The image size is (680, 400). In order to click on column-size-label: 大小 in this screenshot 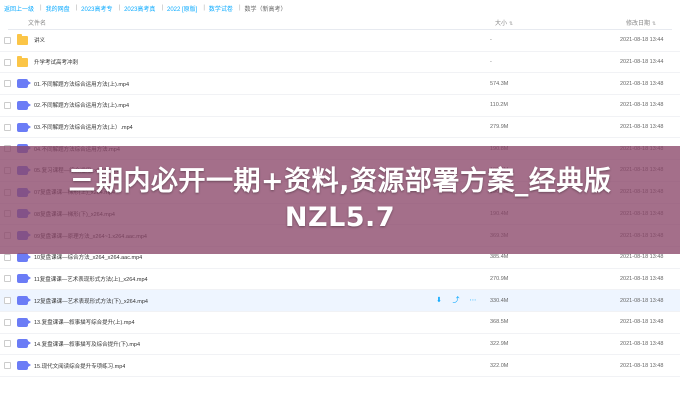, I will do `click(501, 23)`.